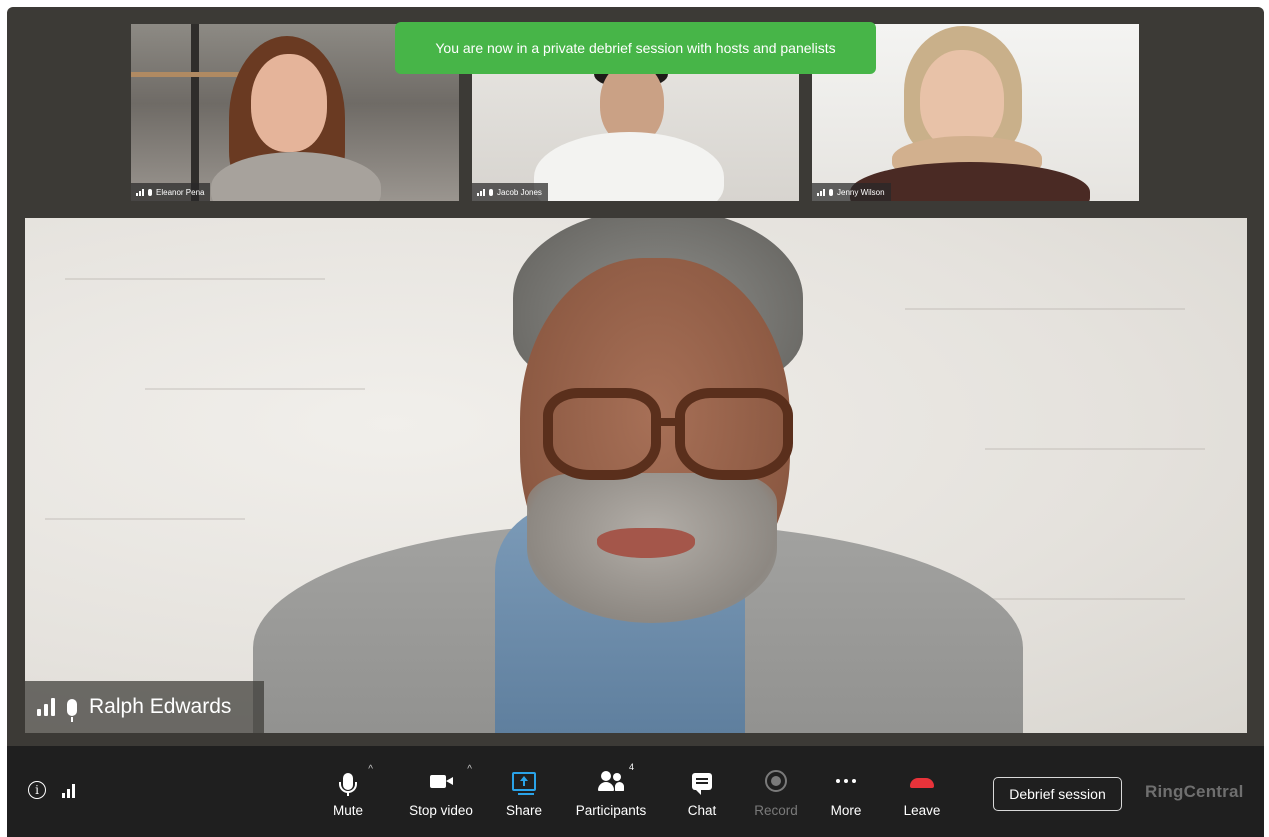 Image resolution: width=1269 pixels, height=837 pixels. Describe the element at coordinates (668, 422) in the screenshot. I see `speaker-glasses-bridge` at that location.